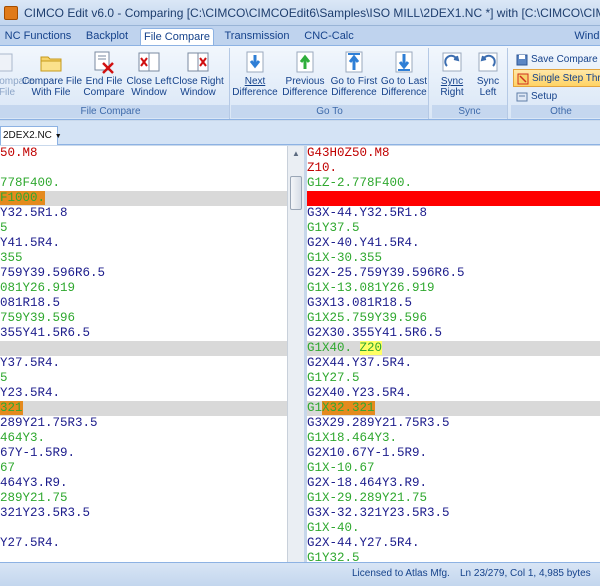 Image resolution: width=600 pixels, height=586 pixels. I want to click on code-line: G1Y32.5, so click(453, 556).